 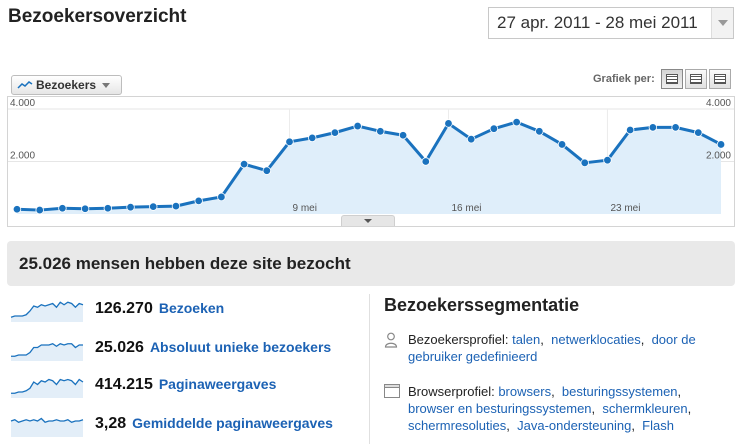 I want to click on stat-unique-visitors: 25.026 Absoluut unieke bezoekers, so click(x=213, y=348).